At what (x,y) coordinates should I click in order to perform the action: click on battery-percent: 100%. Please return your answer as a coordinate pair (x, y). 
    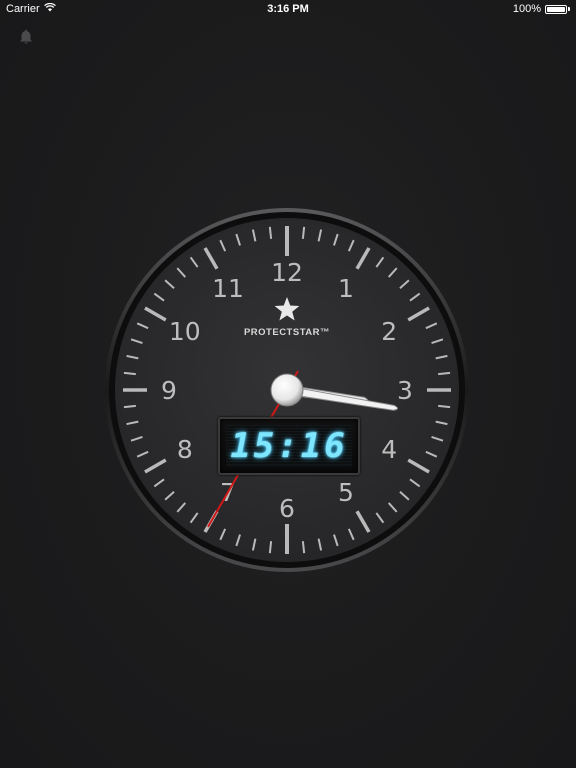
    Looking at the image, I should click on (526, 9).